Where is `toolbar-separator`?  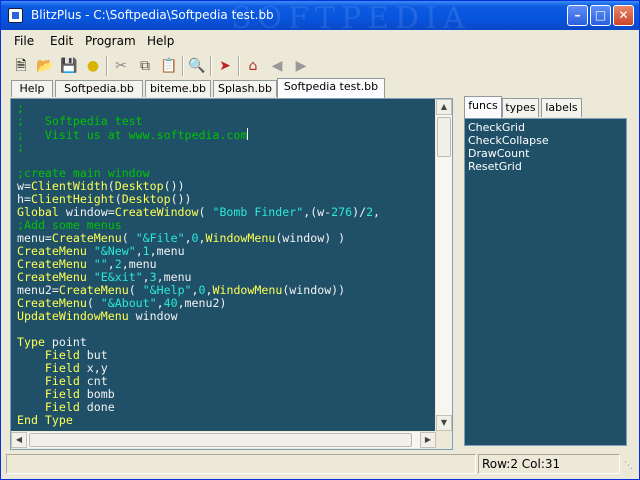 toolbar-separator is located at coordinates (239, 66).